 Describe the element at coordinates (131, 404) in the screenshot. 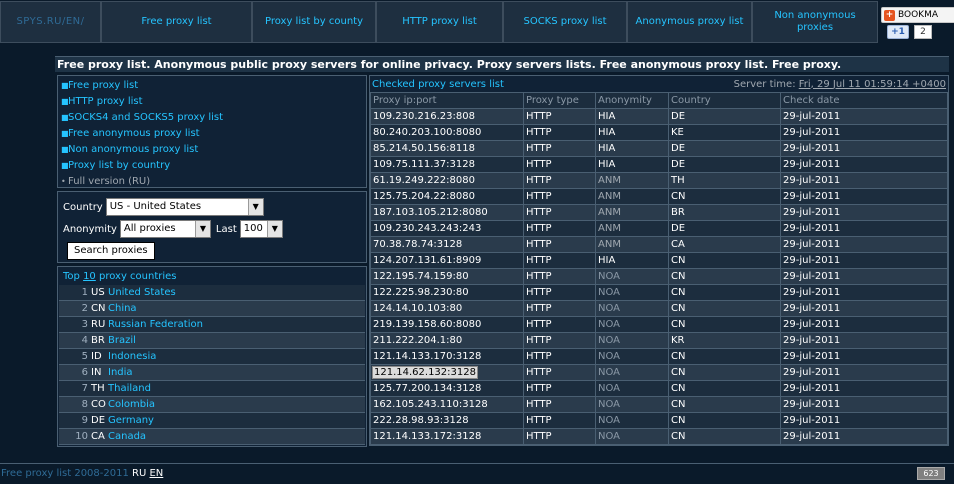

I see `country-name-link: Colombia` at that location.